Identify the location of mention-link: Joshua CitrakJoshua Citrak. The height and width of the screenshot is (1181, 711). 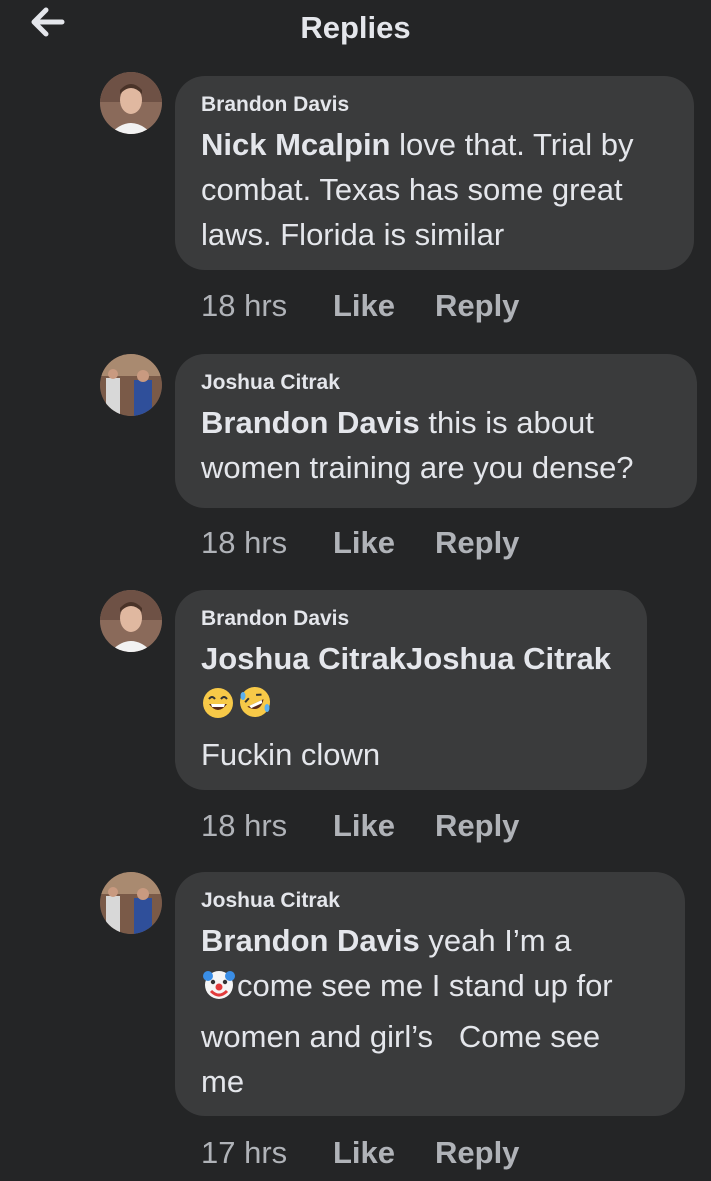
(406, 658).